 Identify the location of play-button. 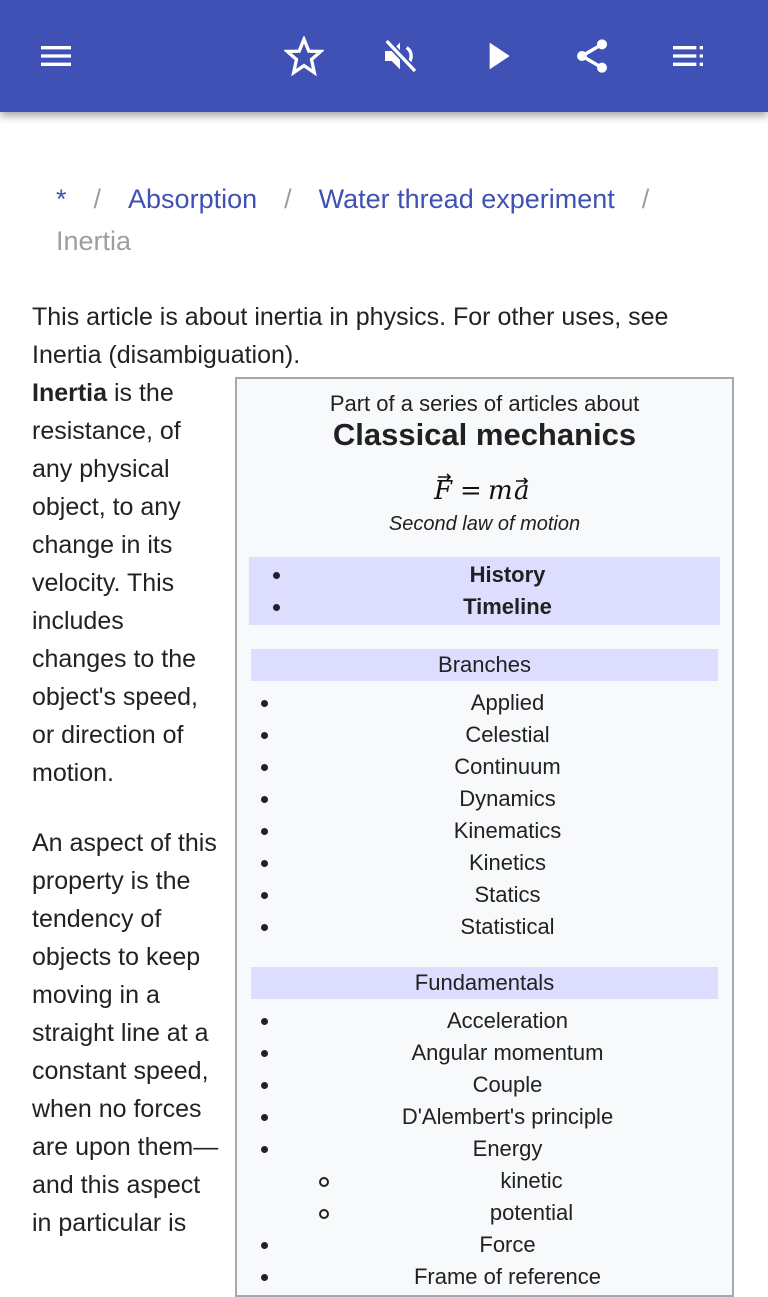
(498, 56).